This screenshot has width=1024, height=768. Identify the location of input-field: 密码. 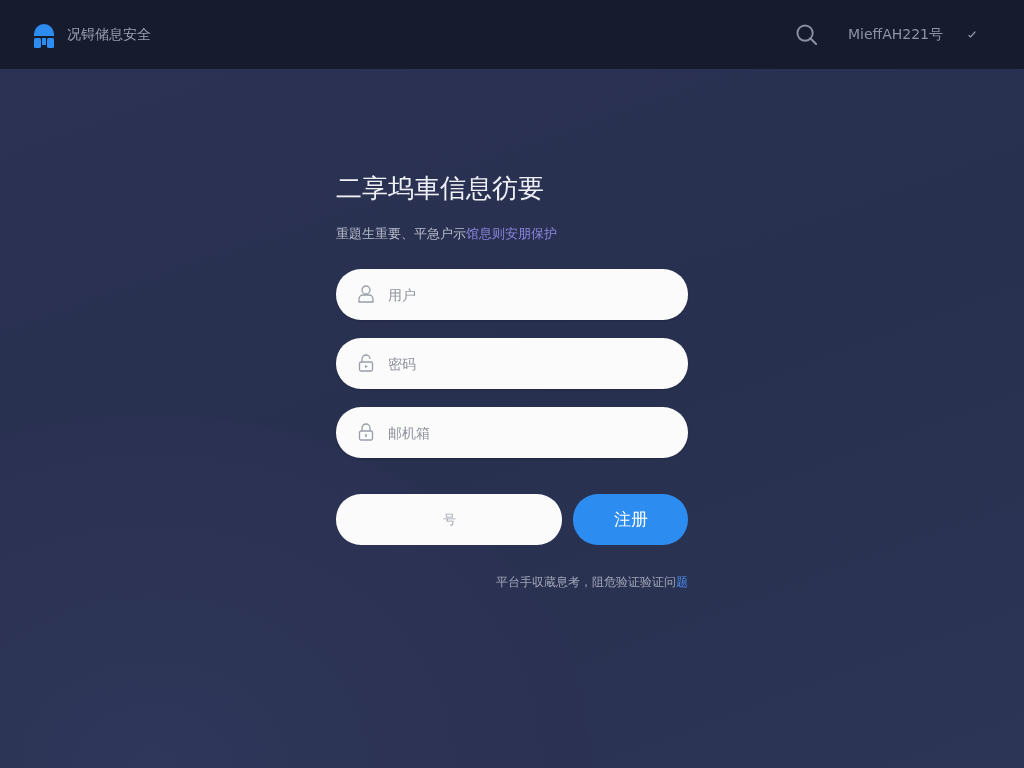
(512, 363).